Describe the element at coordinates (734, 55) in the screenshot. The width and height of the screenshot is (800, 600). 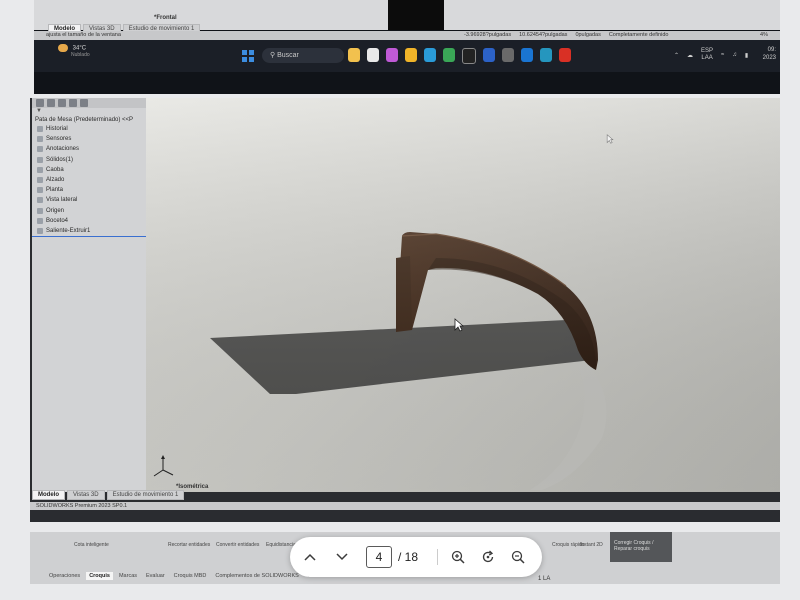
I see `volume-icon: ♫` at that location.